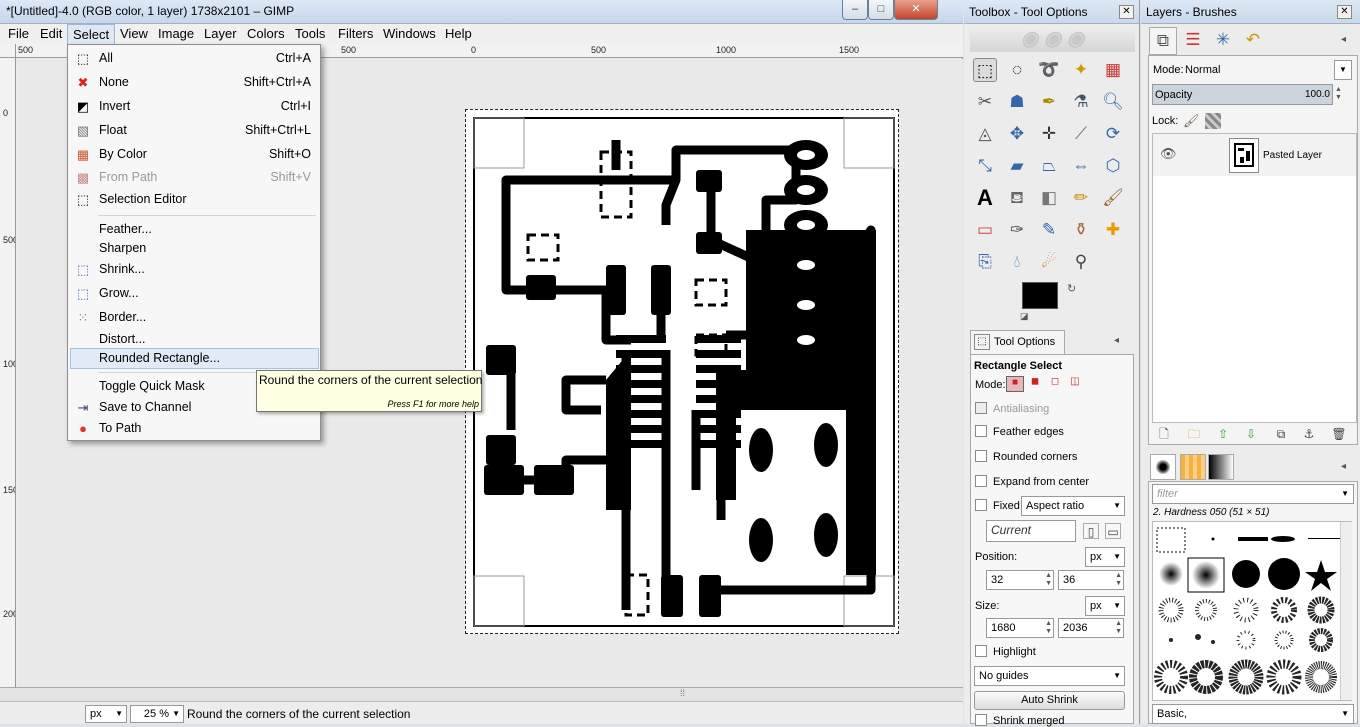 The image size is (1360, 727). Describe the element at coordinates (1020, 580) in the screenshot. I see `position-x-input: 32 ▲ ▼` at that location.